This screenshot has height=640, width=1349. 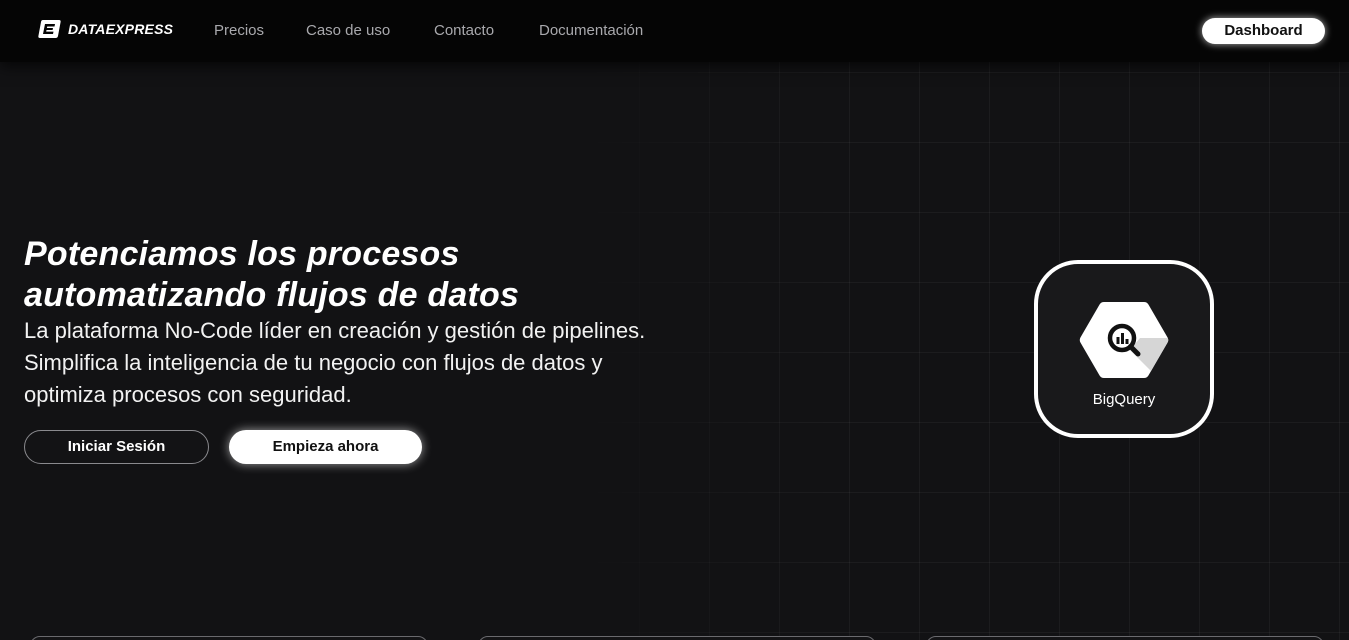 What do you see at coordinates (239, 30) in the screenshot?
I see `nav-link-precios: Precios` at bounding box center [239, 30].